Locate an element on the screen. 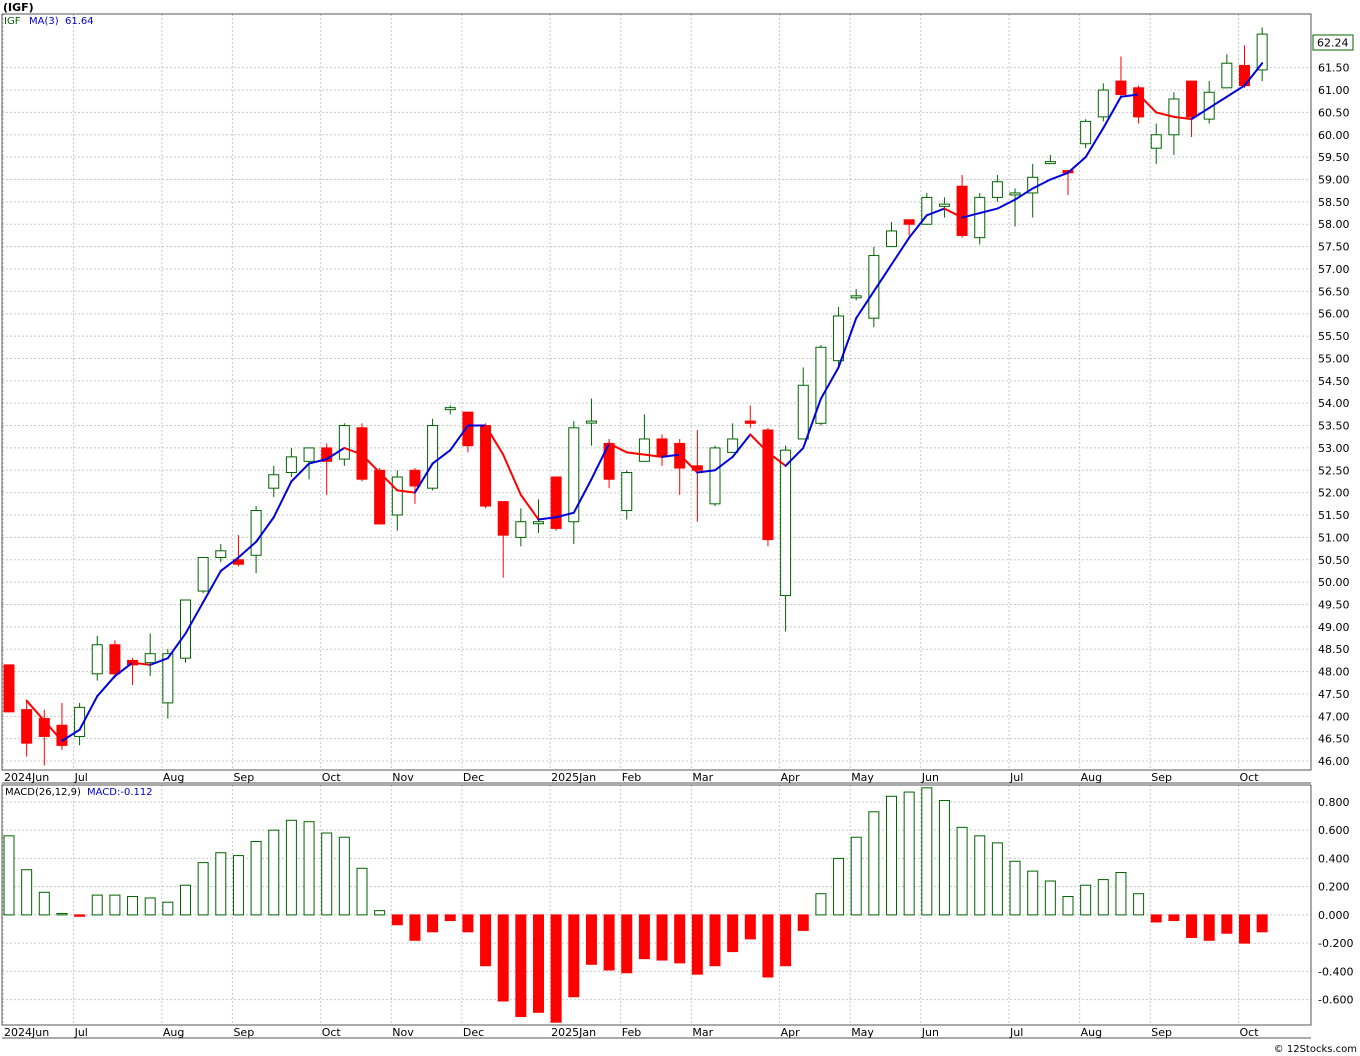 Image resolution: width=1360 pixels, height=1056 pixels. last-price-tag-text: 62.24 is located at coordinates (1333, 43).